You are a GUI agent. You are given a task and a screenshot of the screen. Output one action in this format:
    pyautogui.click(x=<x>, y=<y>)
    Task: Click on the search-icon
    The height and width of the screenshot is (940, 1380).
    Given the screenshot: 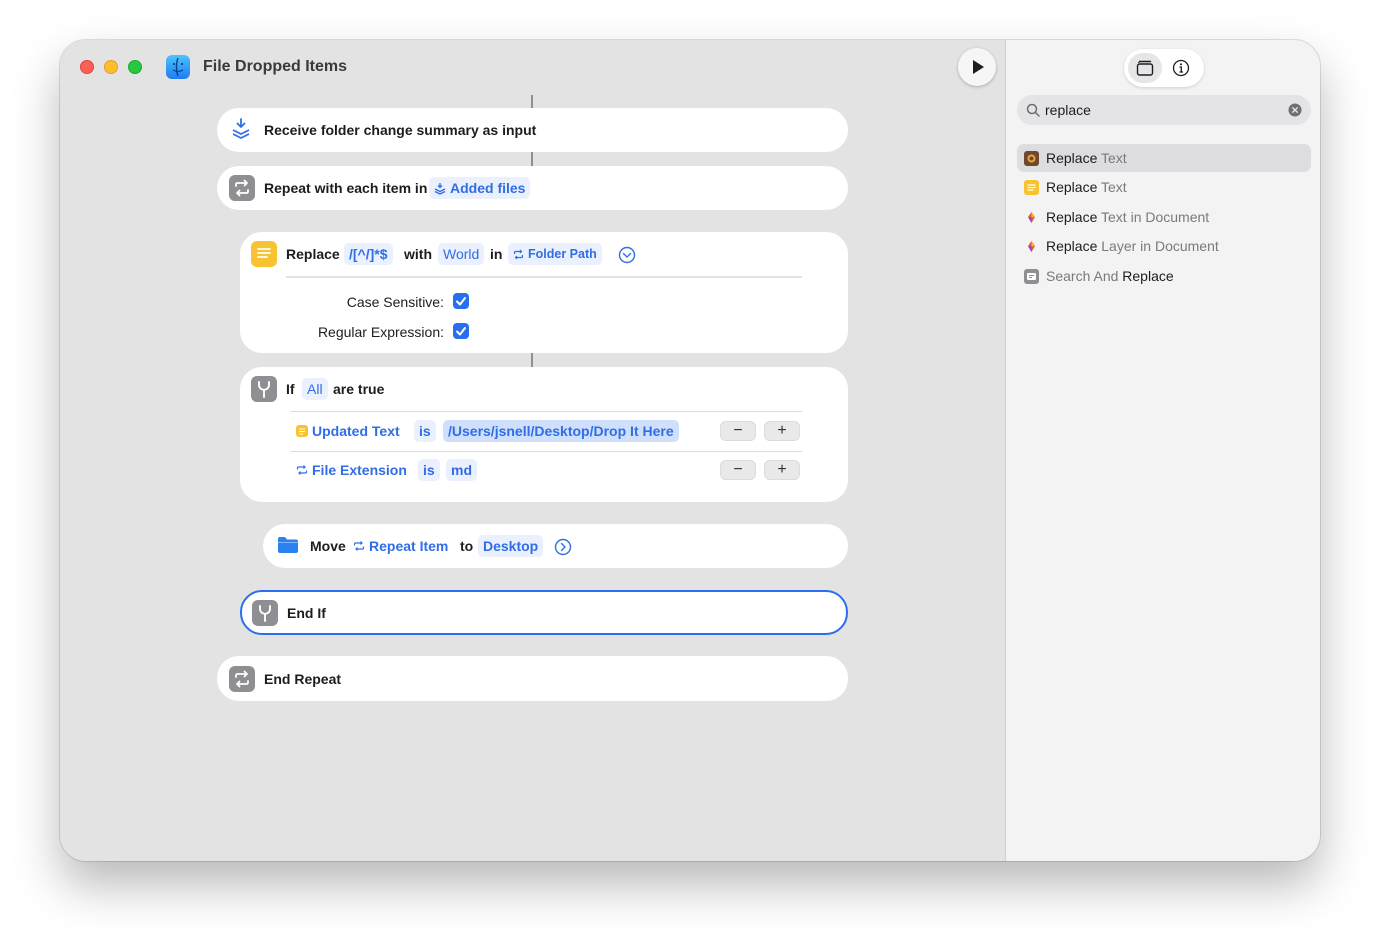 What is the action you would take?
    pyautogui.click(x=1033, y=110)
    